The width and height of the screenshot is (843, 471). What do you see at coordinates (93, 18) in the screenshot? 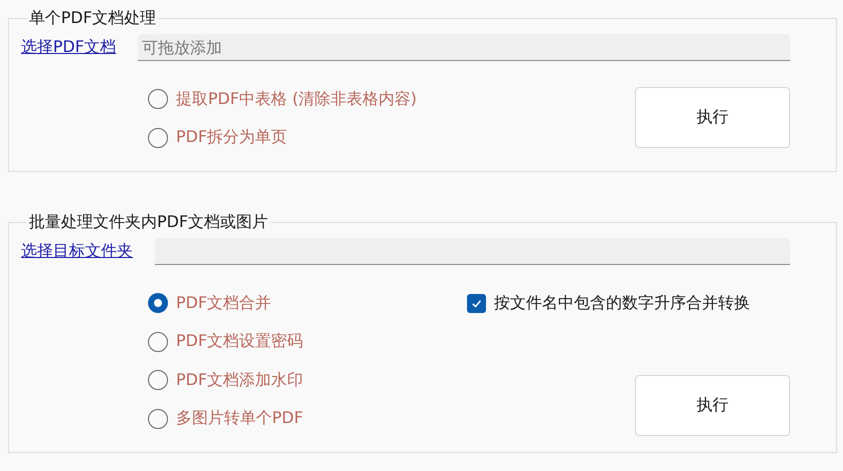
I see `group-title: 单个PDF文档处理` at bounding box center [93, 18].